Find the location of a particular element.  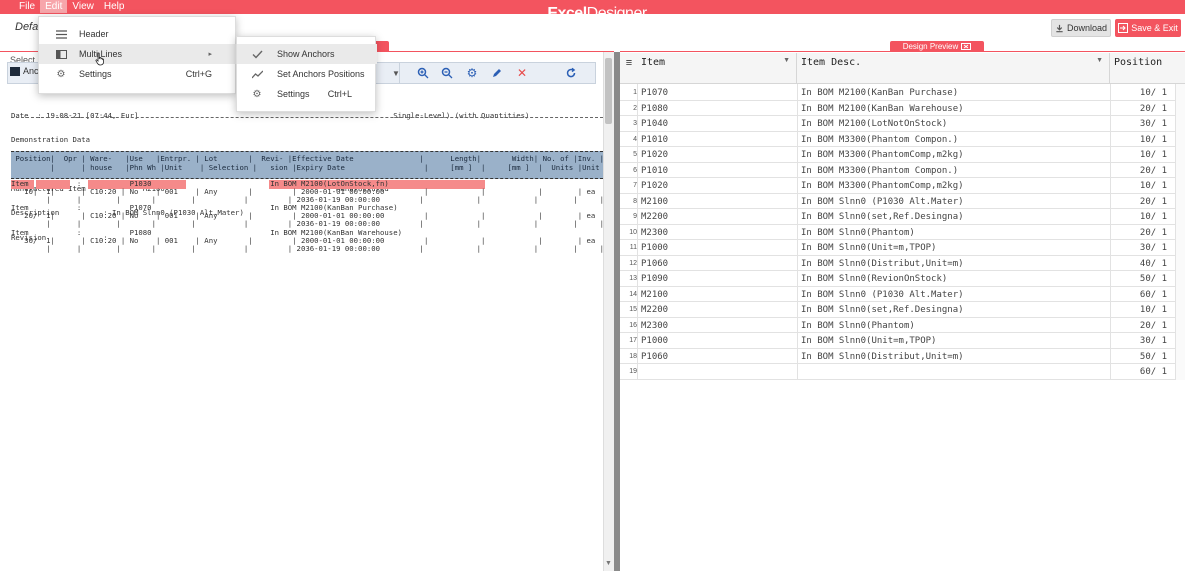

table-row: 4 P1010 In BOM M3300(Phantom Compon.) 10/ 1 is located at coordinates (897, 139).